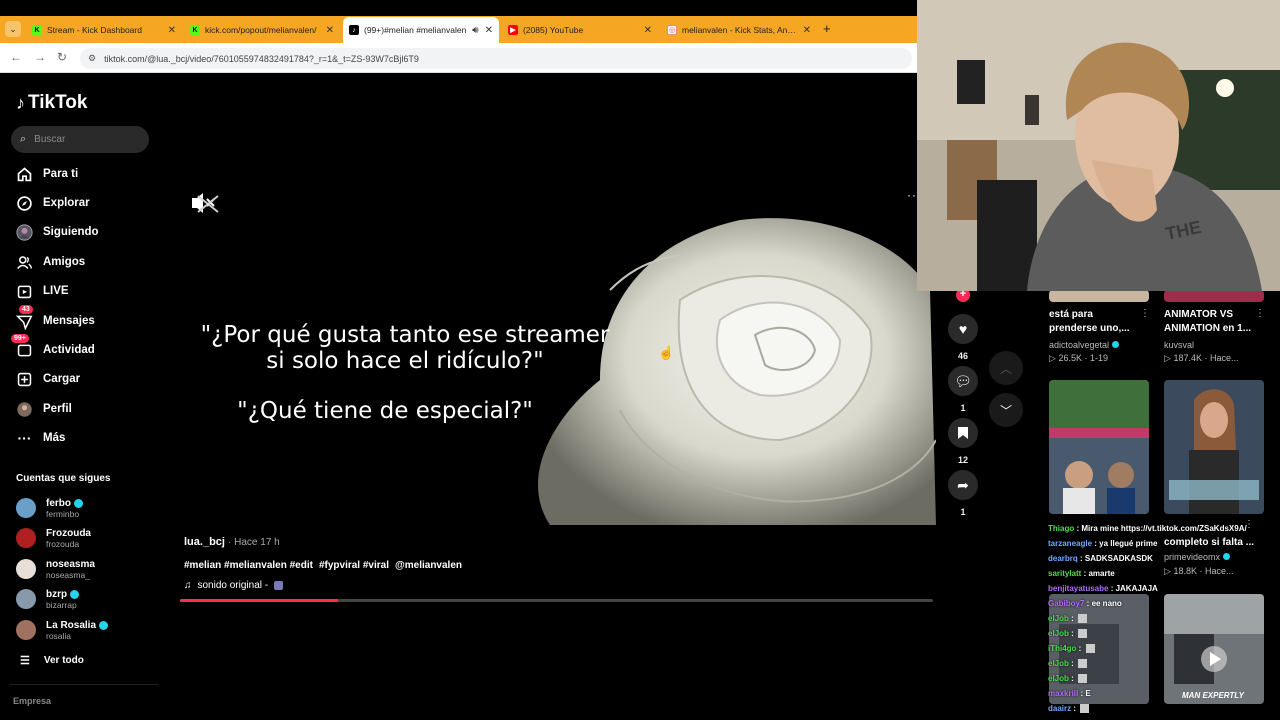 The width and height of the screenshot is (1280, 720). I want to click on nav-mas: ··· Más, so click(40, 438).